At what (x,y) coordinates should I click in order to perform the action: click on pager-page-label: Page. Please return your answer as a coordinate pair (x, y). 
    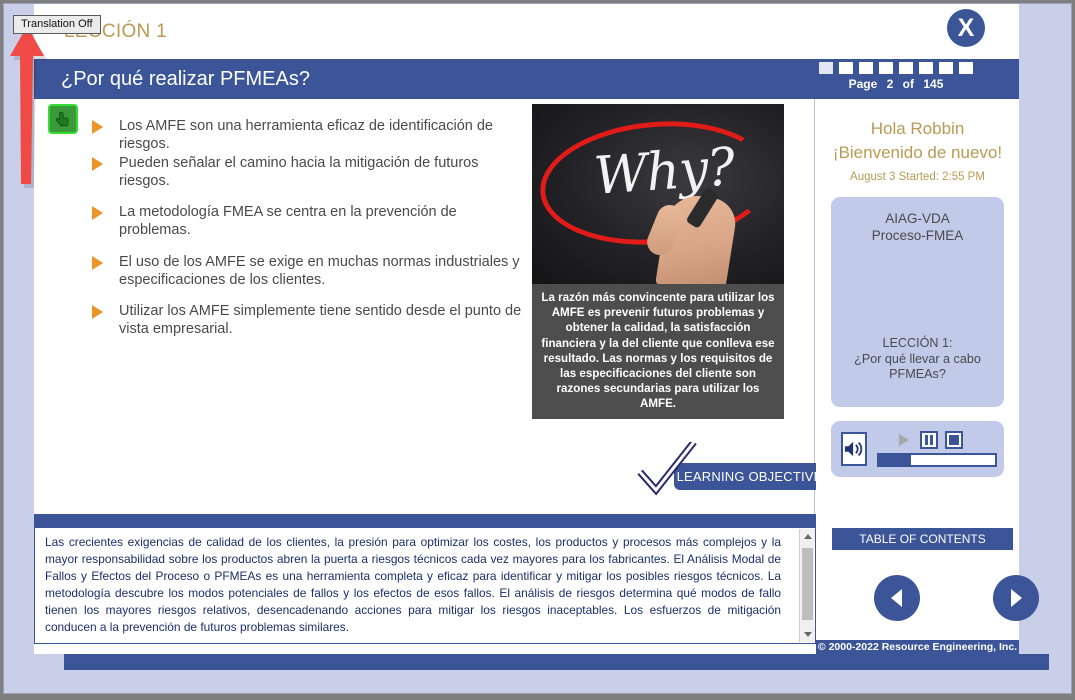
    Looking at the image, I should click on (863, 84).